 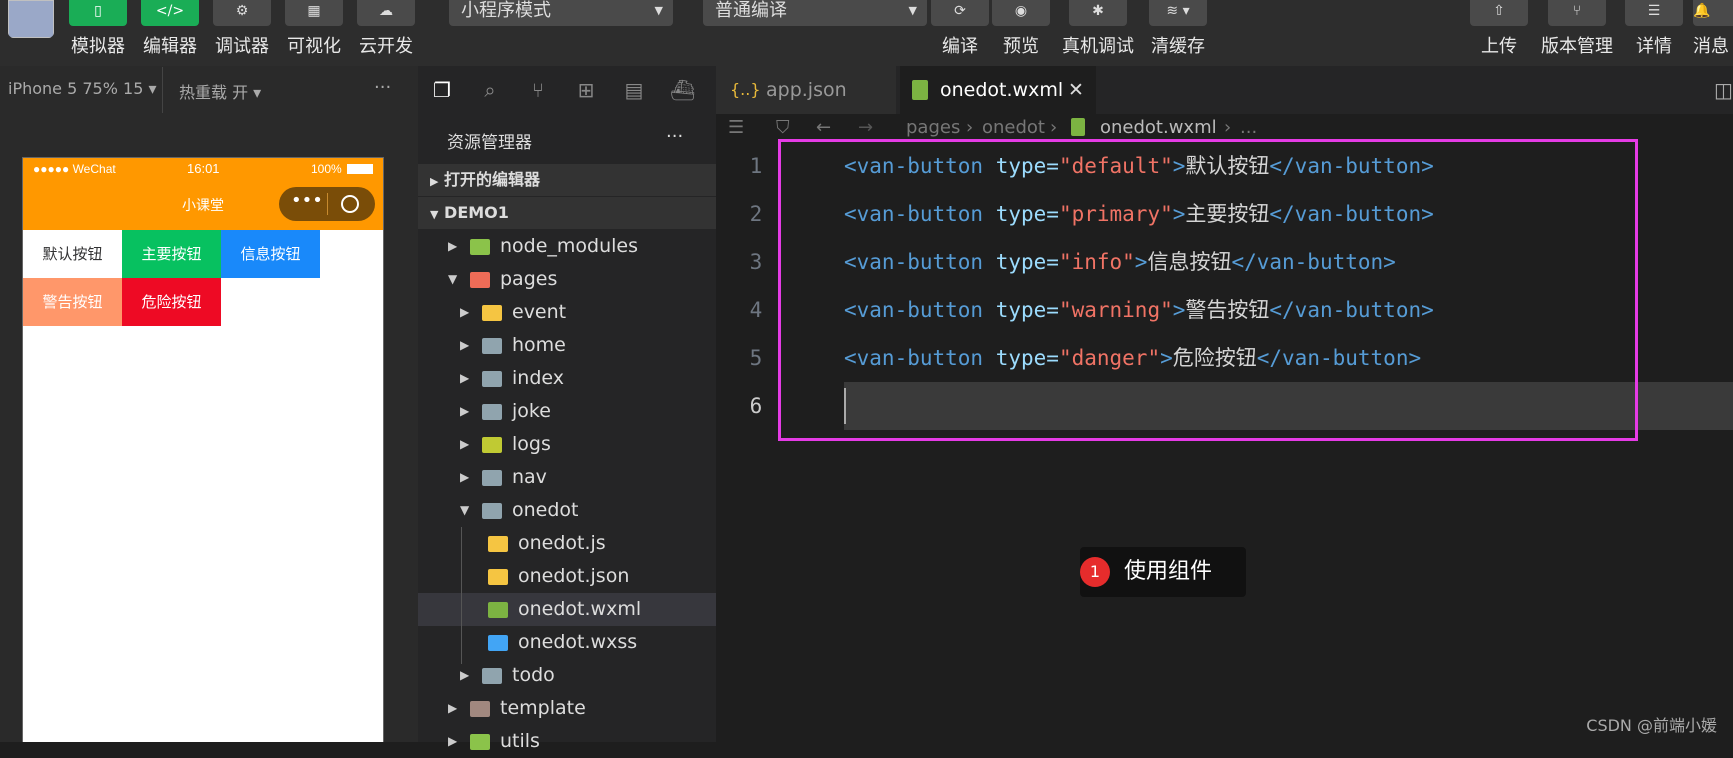 I want to click on tree-folder: ▶logs, so click(x=567, y=444).